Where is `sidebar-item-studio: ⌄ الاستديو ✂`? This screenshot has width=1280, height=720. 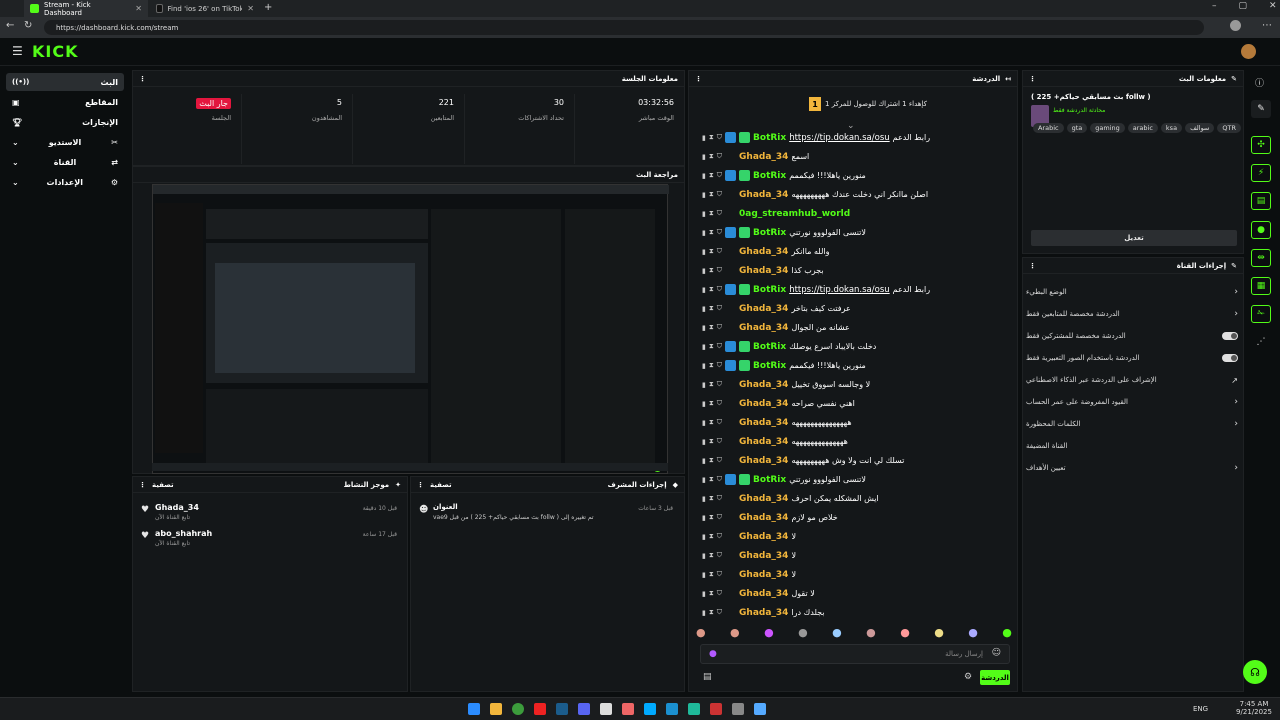 sidebar-item-studio: ⌄ الاستديو ✂ is located at coordinates (65, 142).